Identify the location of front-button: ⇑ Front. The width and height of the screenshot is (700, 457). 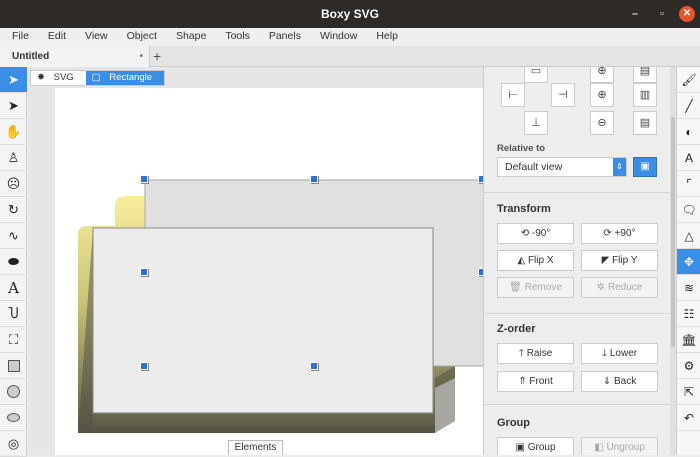
(535, 381).